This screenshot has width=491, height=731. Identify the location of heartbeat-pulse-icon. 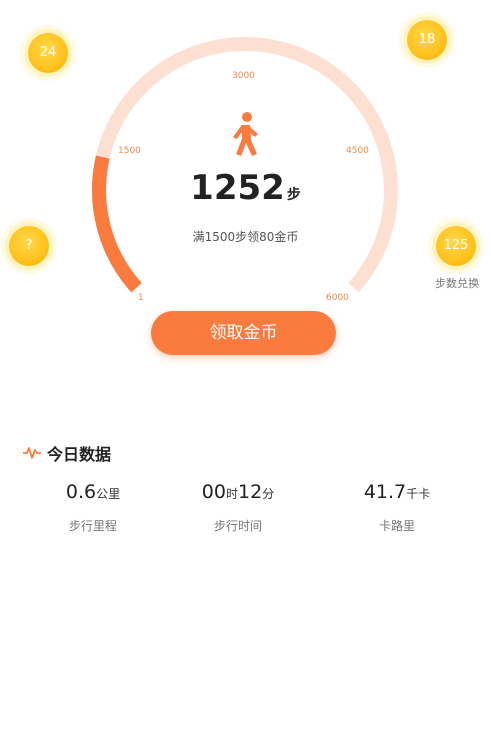
(32, 453).